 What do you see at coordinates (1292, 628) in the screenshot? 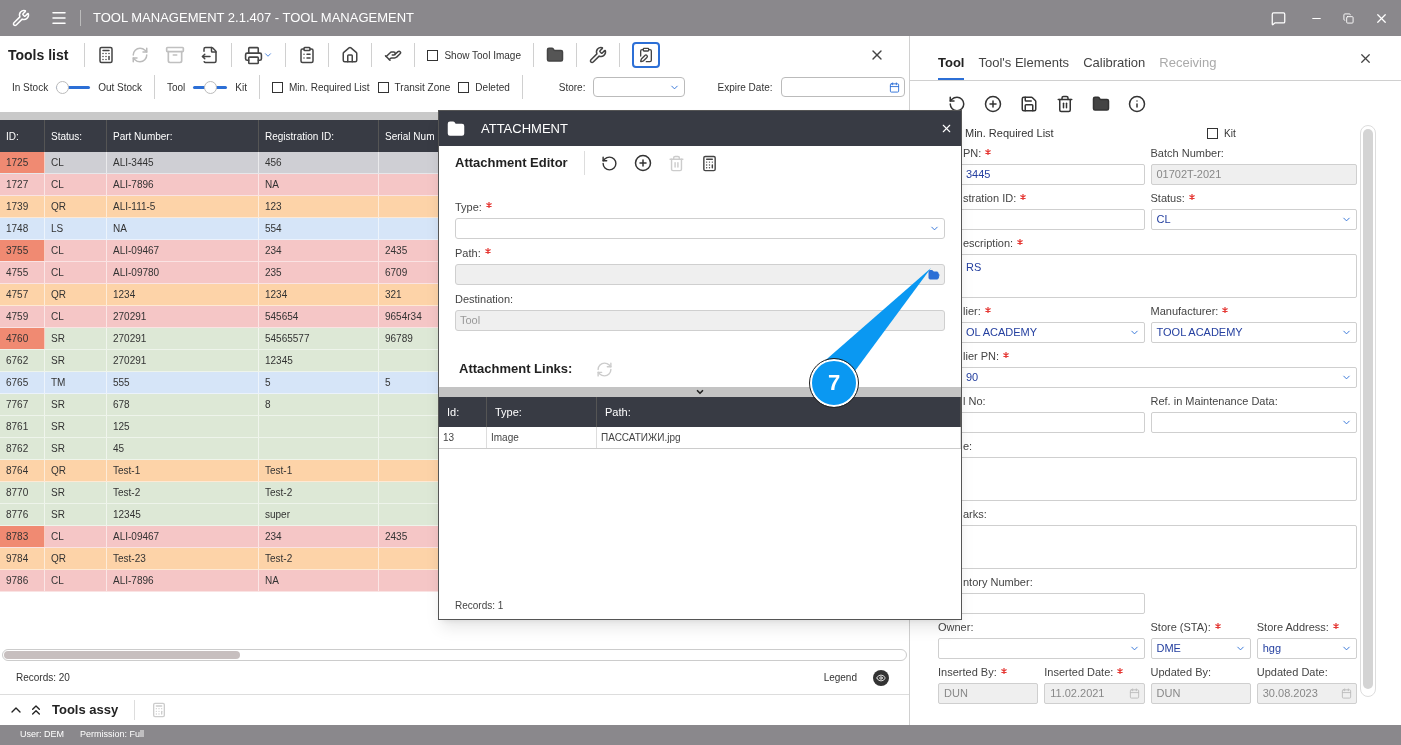
I see `field-label: Store Address:` at bounding box center [1292, 628].